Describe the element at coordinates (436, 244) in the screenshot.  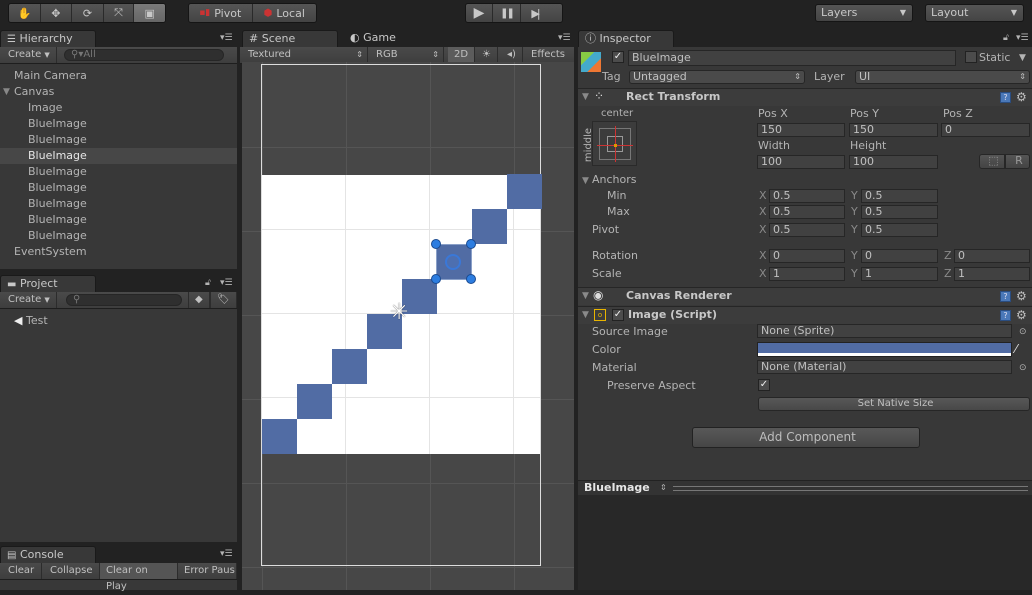
I see `corner-handle-tl` at that location.